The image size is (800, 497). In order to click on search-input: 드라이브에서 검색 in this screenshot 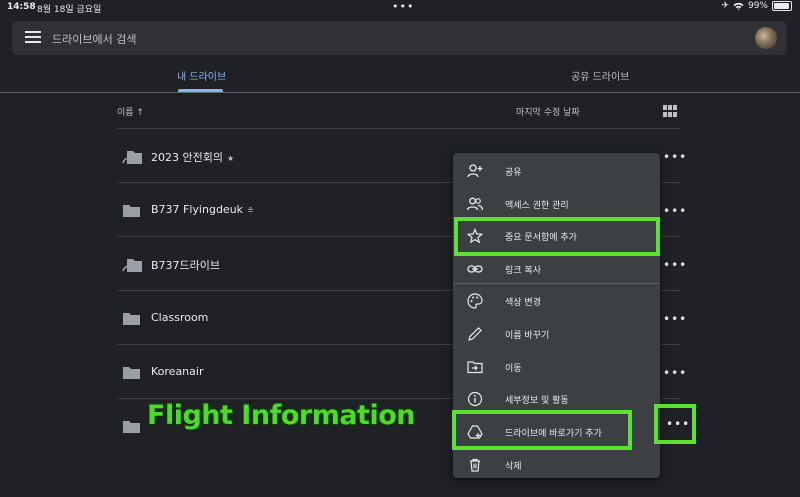, I will do `click(94, 39)`.